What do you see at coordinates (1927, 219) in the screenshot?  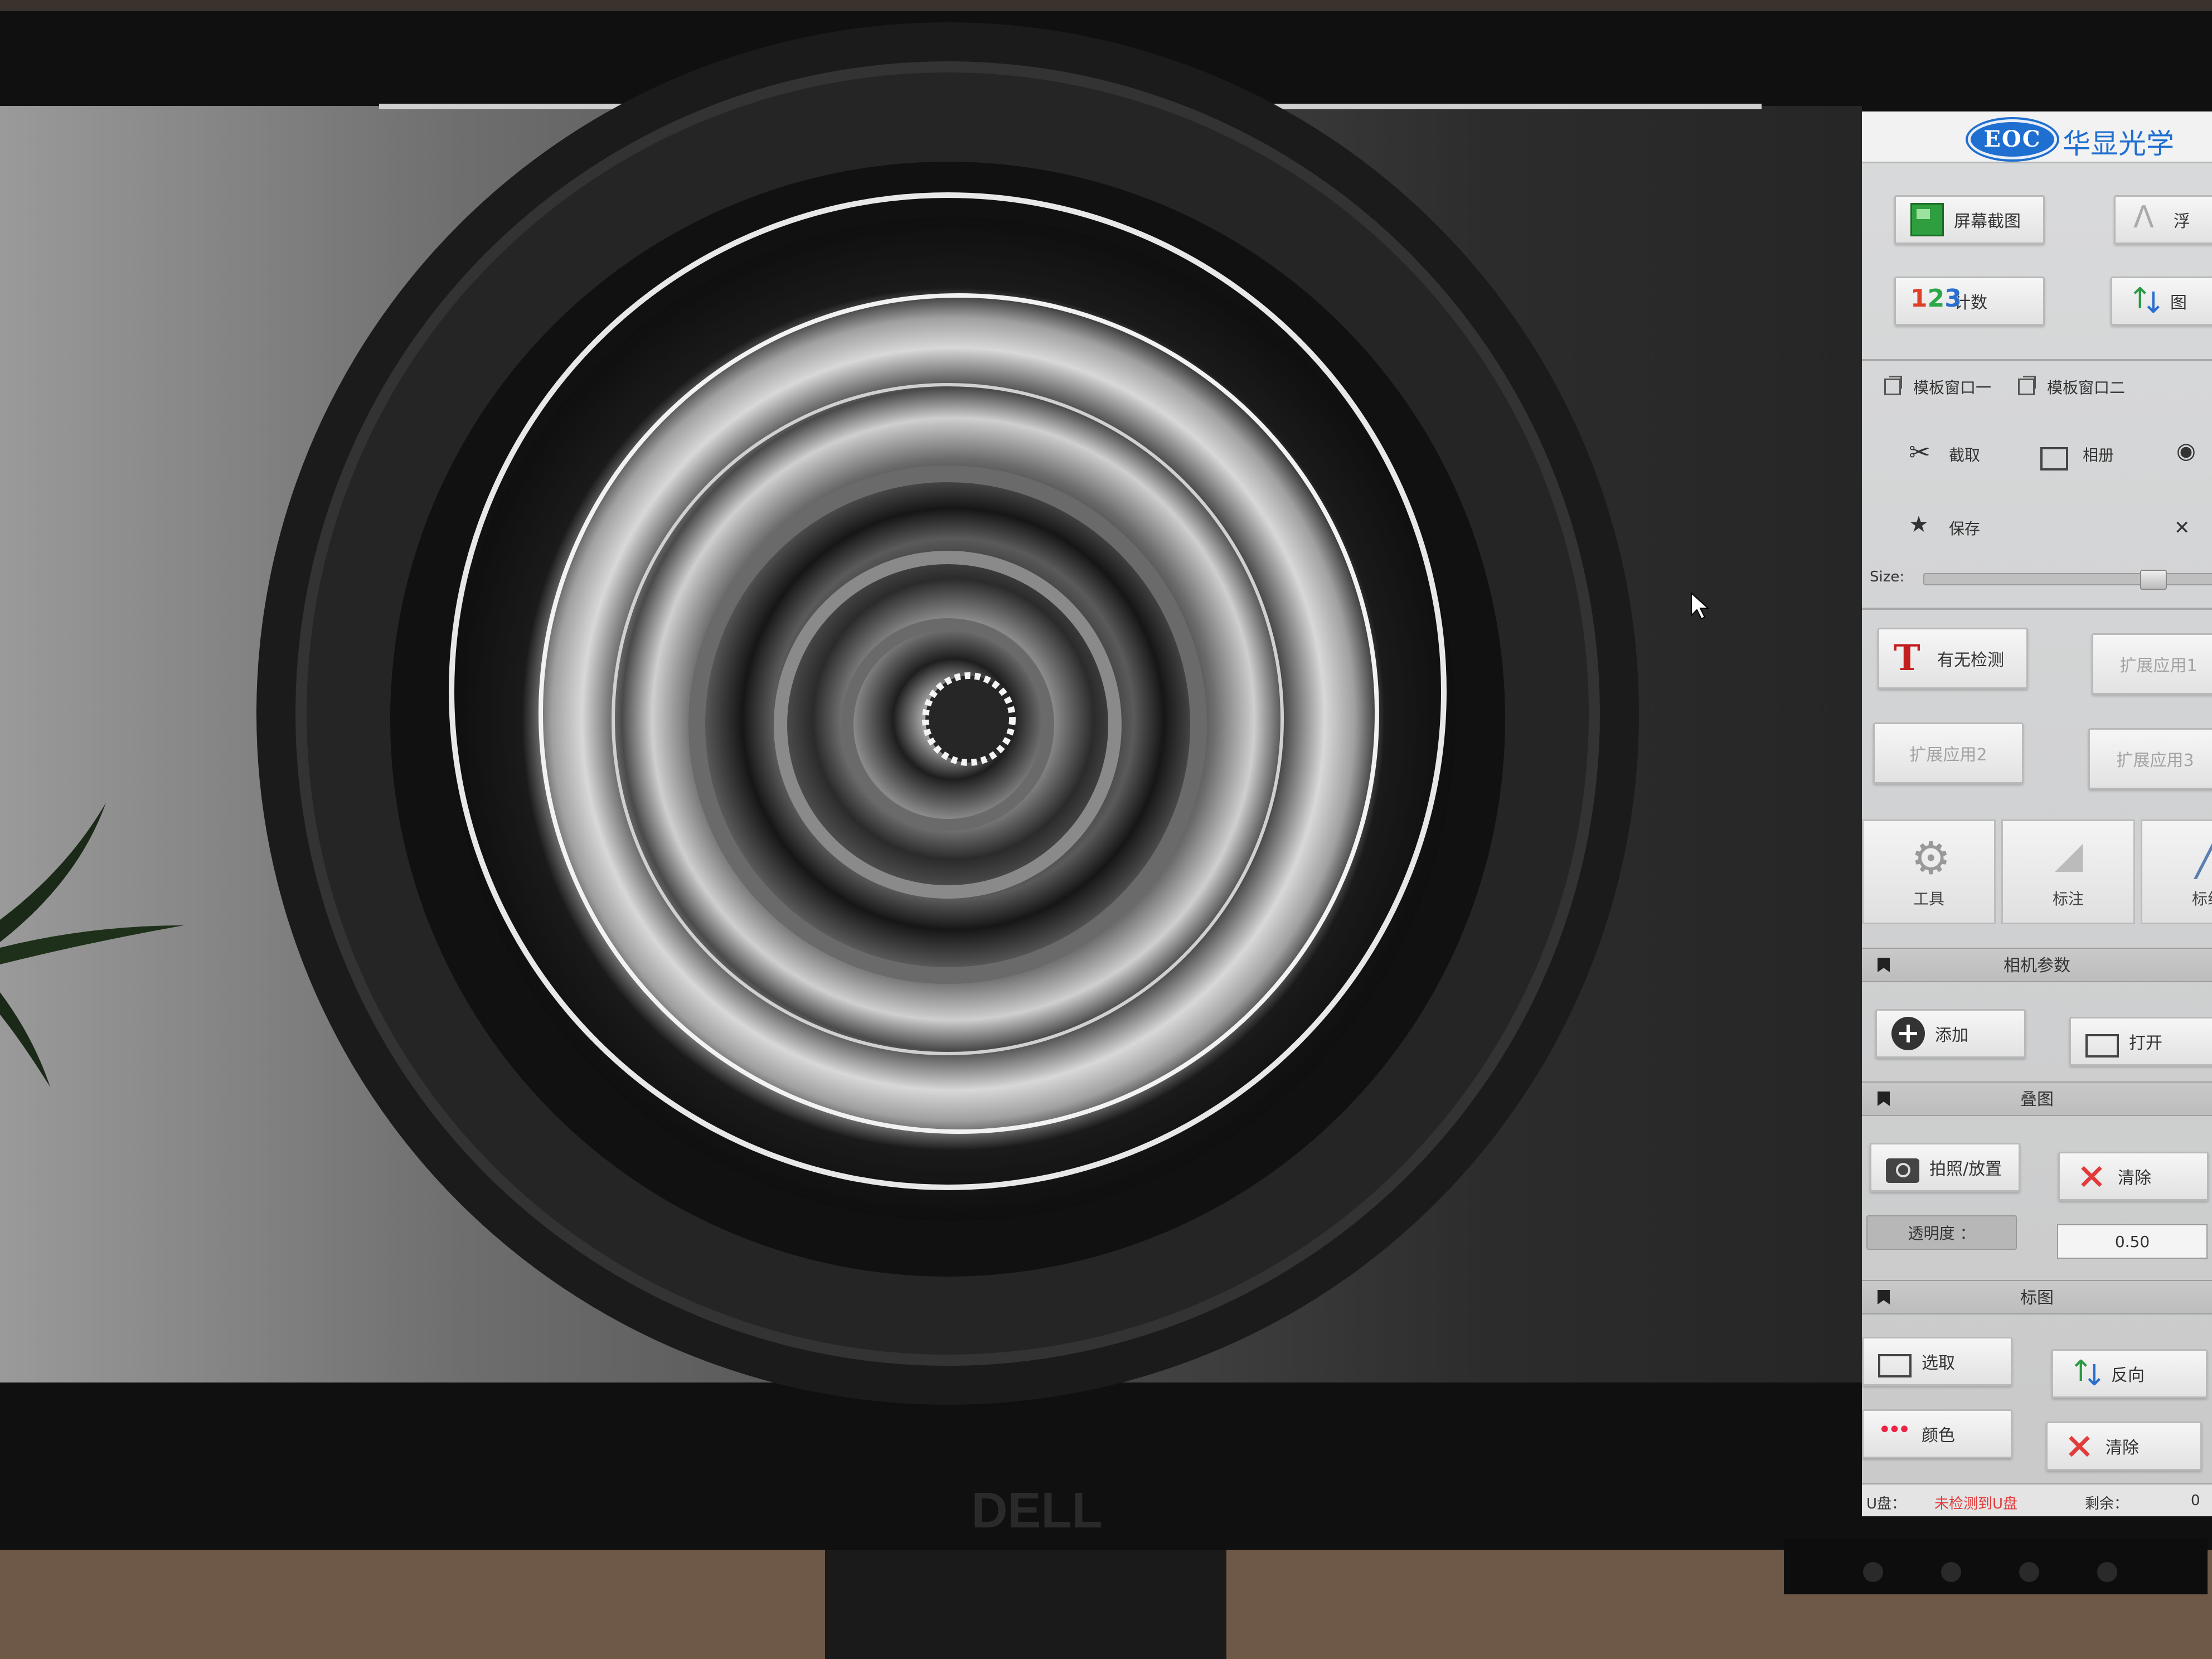 I see `screenshot-icon` at bounding box center [1927, 219].